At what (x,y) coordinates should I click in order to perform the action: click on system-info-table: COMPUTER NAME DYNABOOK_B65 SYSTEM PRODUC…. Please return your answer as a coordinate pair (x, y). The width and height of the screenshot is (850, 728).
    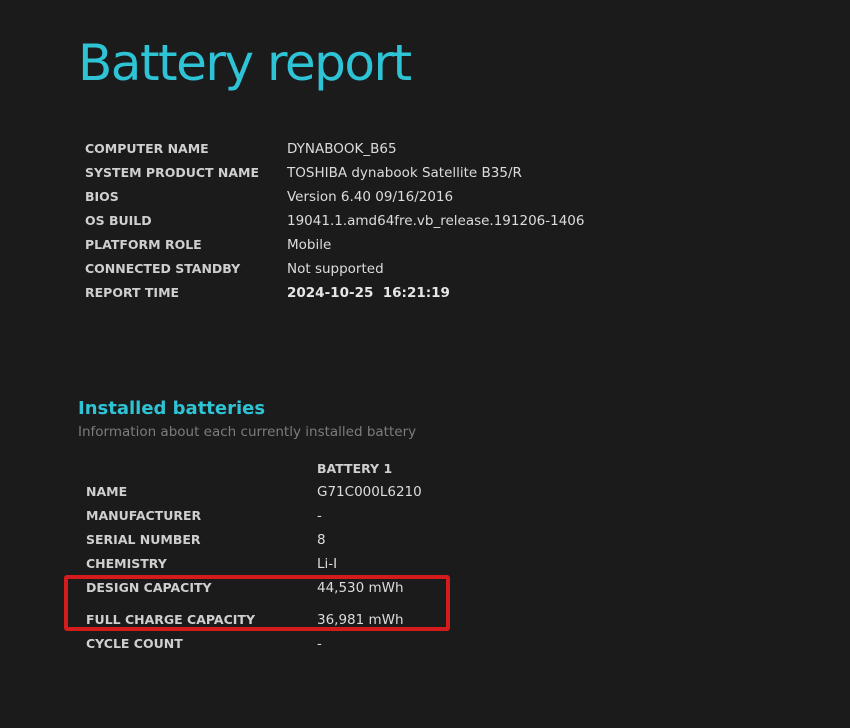
    Looking at the image, I should click on (334, 221).